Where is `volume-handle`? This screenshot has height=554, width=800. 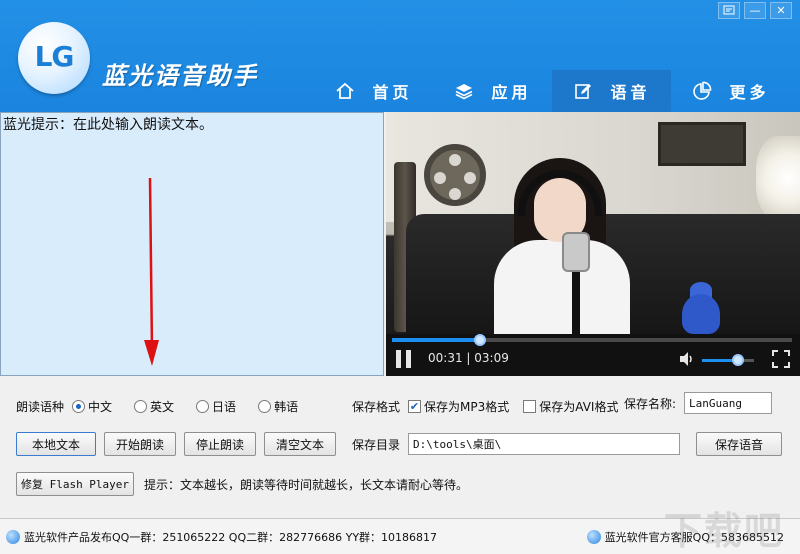 volume-handle is located at coordinates (738, 360).